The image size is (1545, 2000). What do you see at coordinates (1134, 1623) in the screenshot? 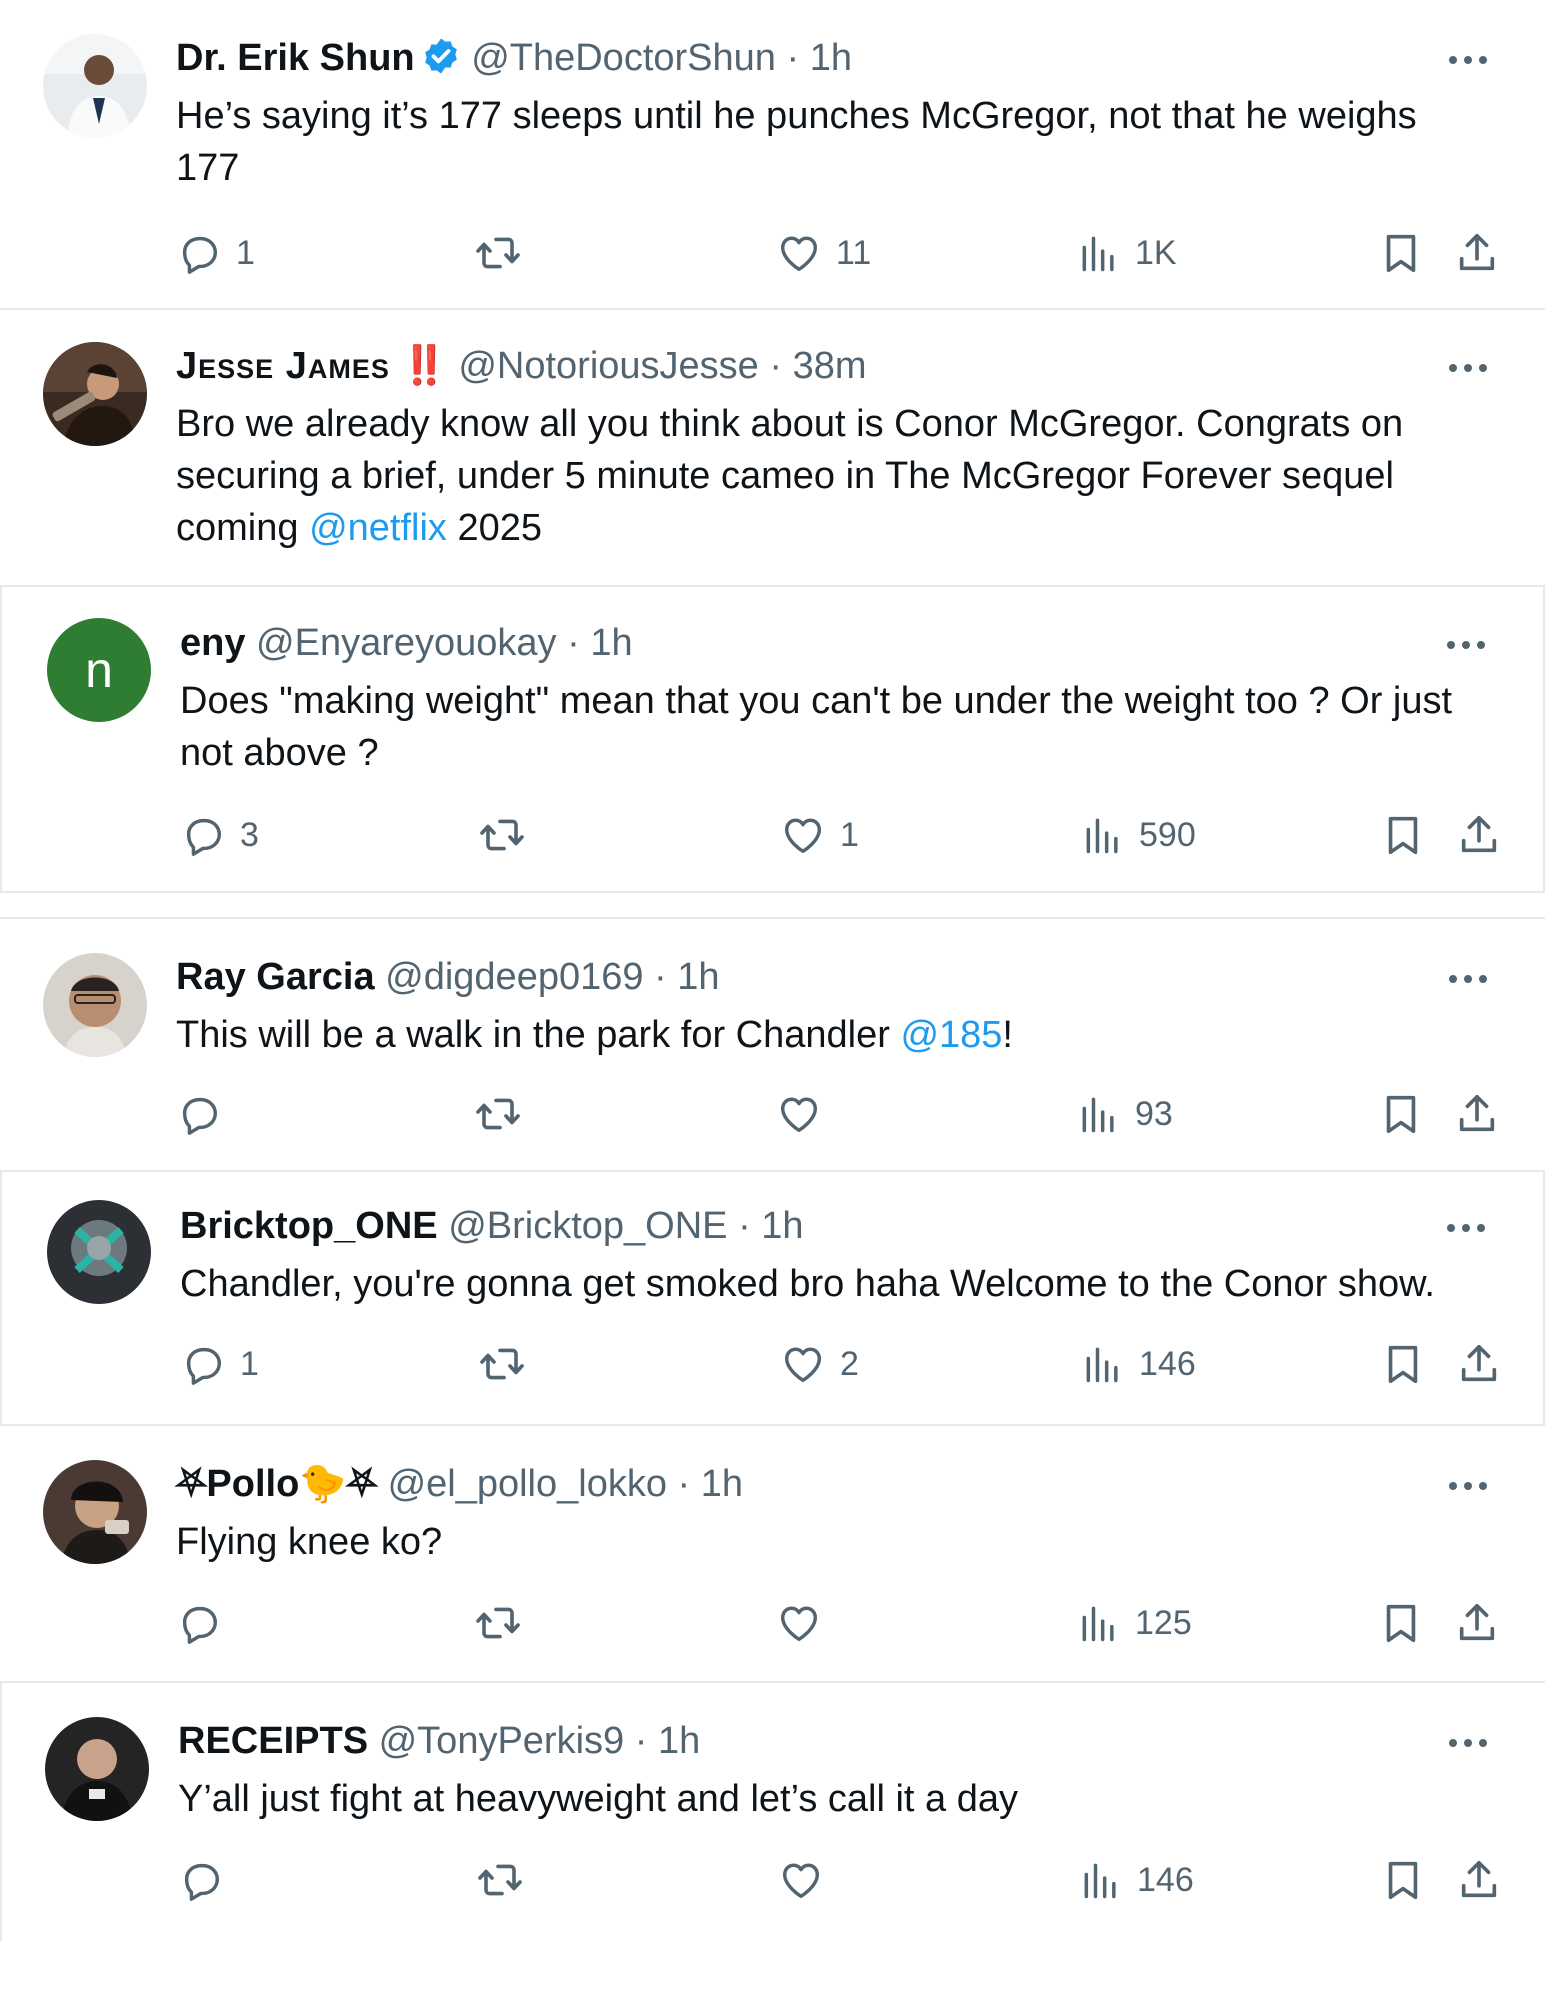
I see `views-button: 125` at bounding box center [1134, 1623].